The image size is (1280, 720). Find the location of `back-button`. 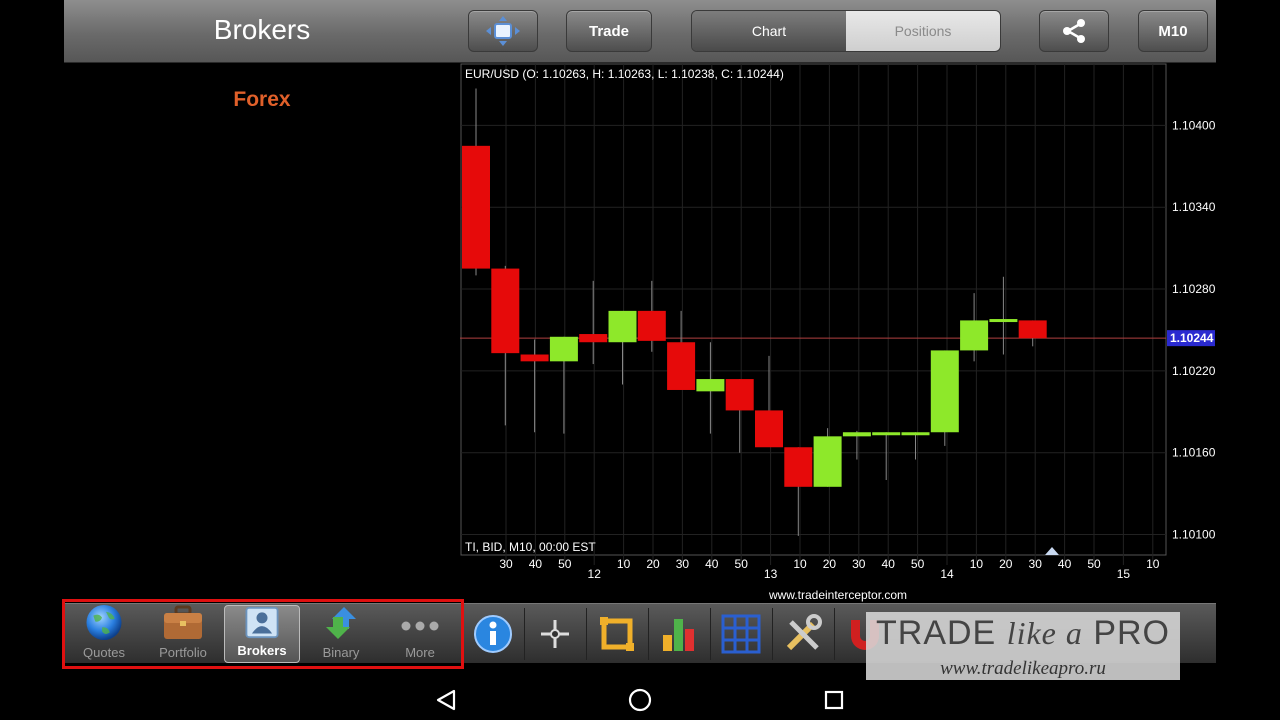

back-button is located at coordinates (446, 700).